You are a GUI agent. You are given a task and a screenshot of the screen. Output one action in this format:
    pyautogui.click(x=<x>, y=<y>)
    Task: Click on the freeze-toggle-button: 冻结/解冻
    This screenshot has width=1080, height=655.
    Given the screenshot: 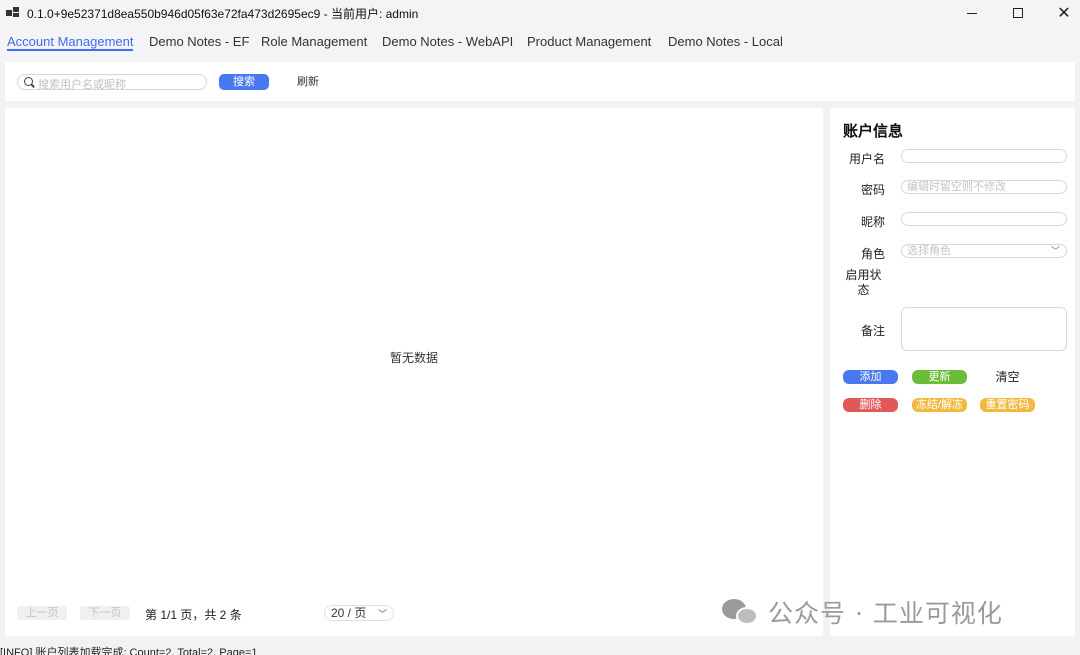 What is the action you would take?
    pyautogui.click(x=939, y=405)
    